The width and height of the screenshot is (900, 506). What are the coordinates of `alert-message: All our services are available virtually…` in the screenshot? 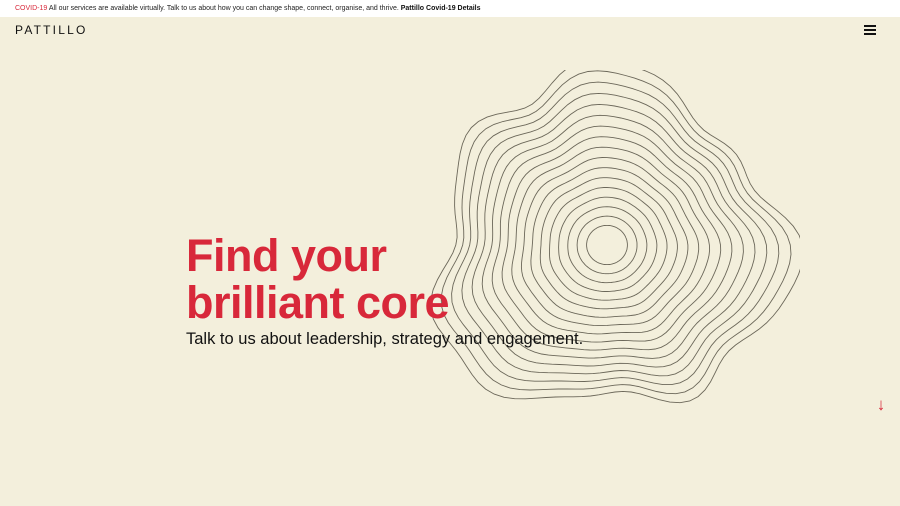 It's located at (224, 8).